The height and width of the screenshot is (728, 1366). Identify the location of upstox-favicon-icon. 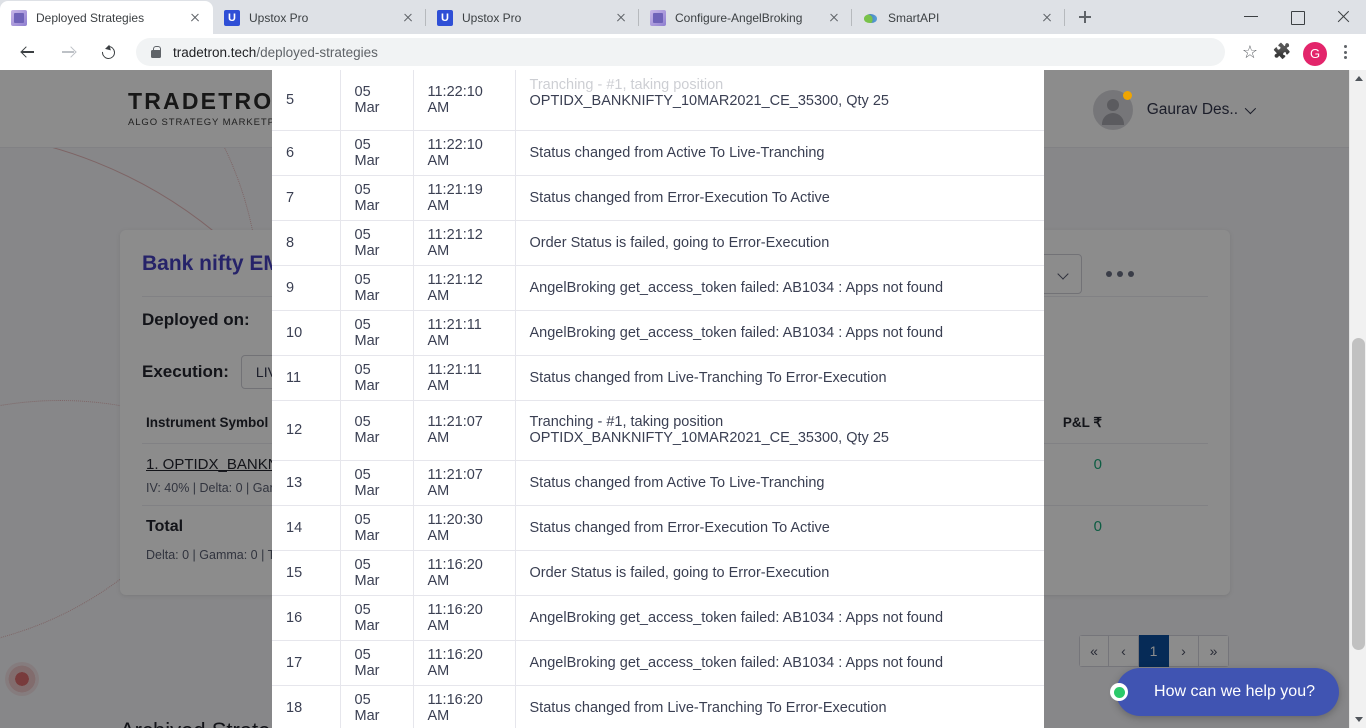
(445, 17).